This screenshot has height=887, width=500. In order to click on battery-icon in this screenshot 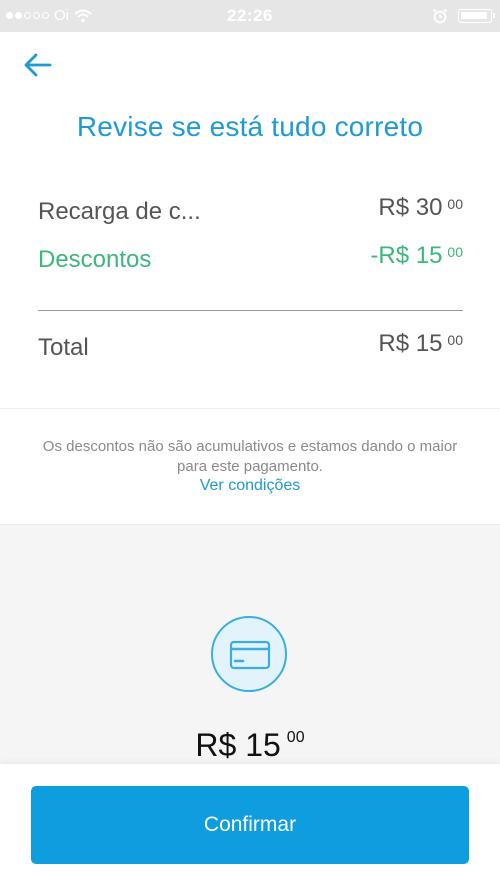, I will do `click(476, 16)`.